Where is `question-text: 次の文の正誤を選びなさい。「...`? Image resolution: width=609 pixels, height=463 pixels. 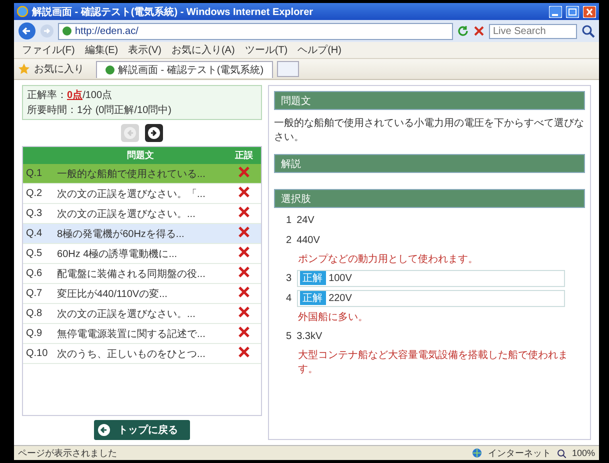
question-text: 次の文の正誤を選びなさい。「... is located at coordinates (140, 194).